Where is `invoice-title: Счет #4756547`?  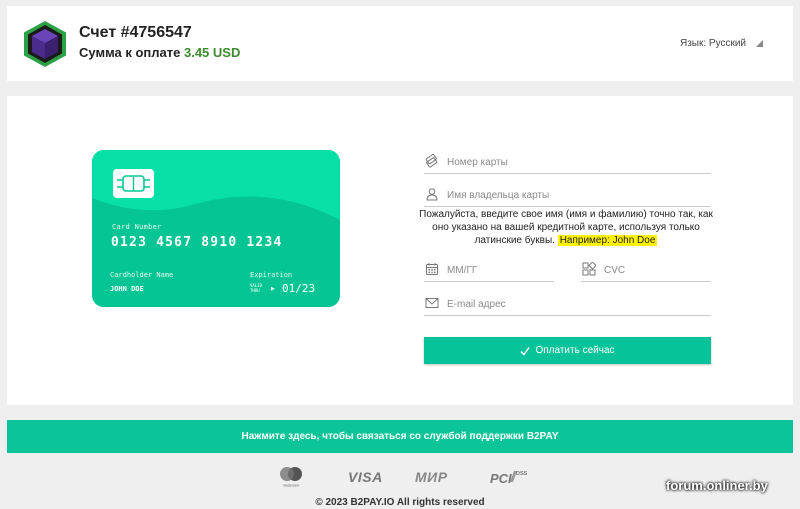 invoice-title: Счет #4756547 is located at coordinates (135, 32).